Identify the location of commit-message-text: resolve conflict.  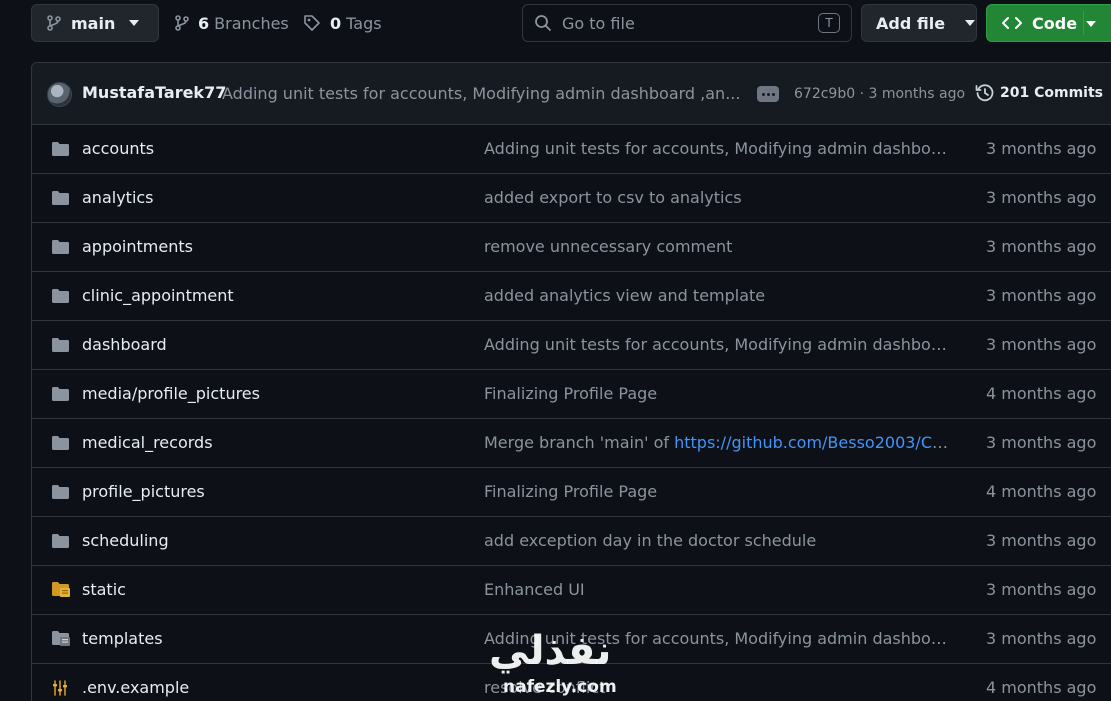
(544, 687).